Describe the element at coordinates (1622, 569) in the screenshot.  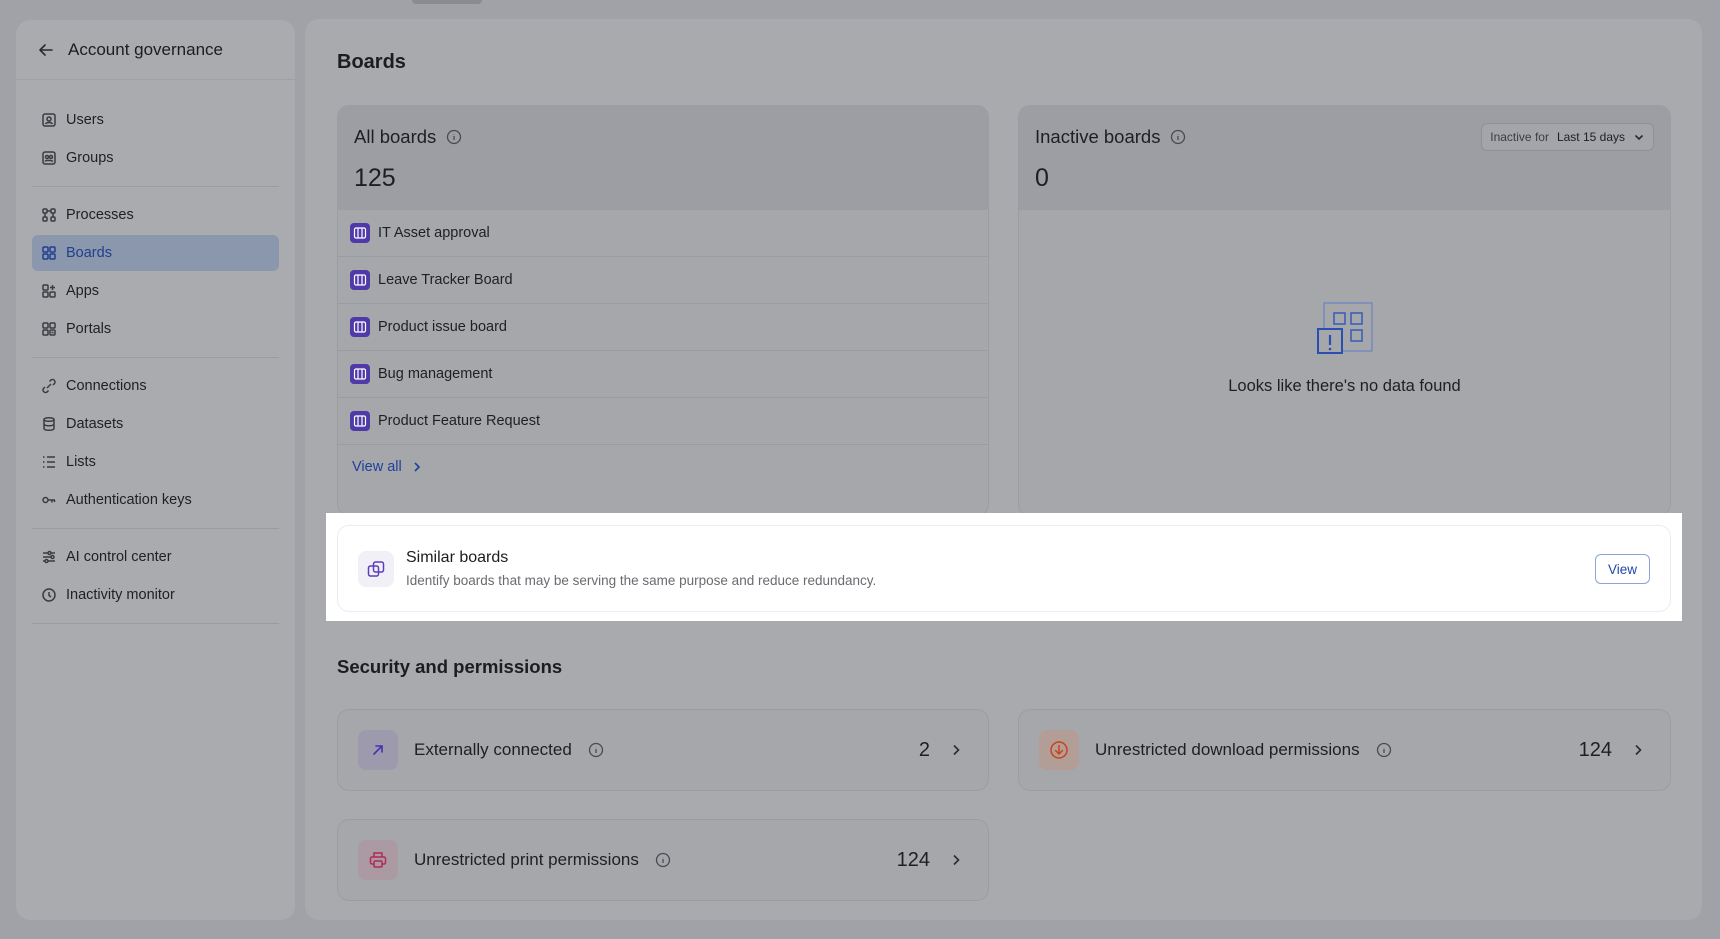
I see `view-button: View` at that location.